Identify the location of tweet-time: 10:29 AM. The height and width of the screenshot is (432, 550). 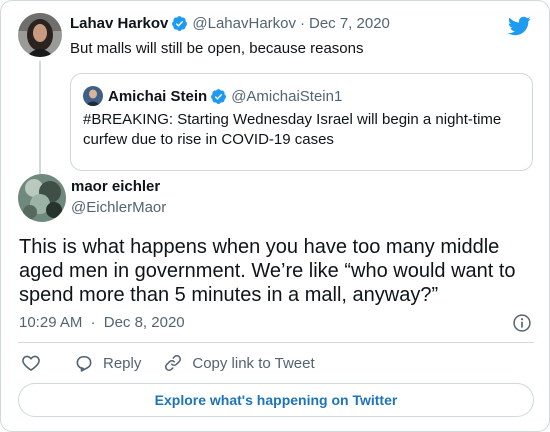
(51, 322).